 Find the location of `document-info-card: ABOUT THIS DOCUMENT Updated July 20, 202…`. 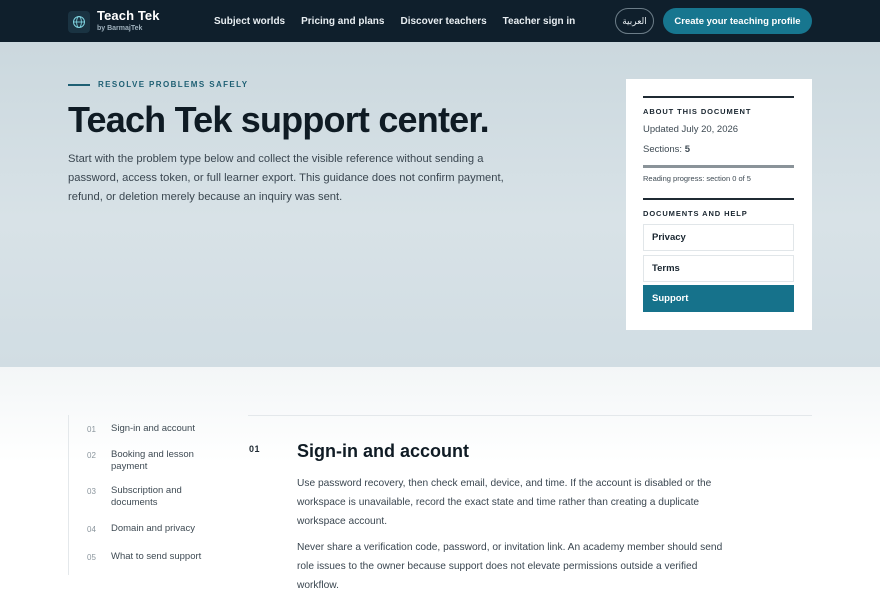

document-info-card: ABOUT THIS DOCUMENT Updated July 20, 202… is located at coordinates (719, 204).